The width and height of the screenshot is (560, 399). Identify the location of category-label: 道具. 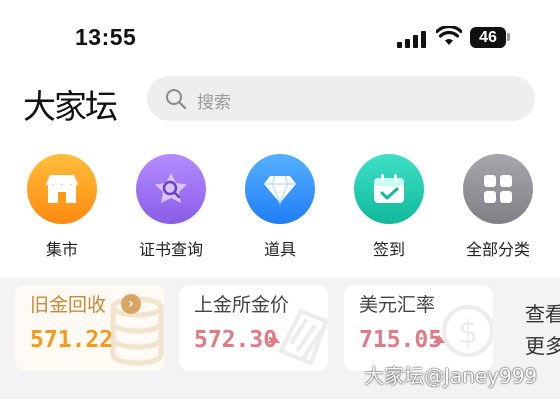
(279, 249).